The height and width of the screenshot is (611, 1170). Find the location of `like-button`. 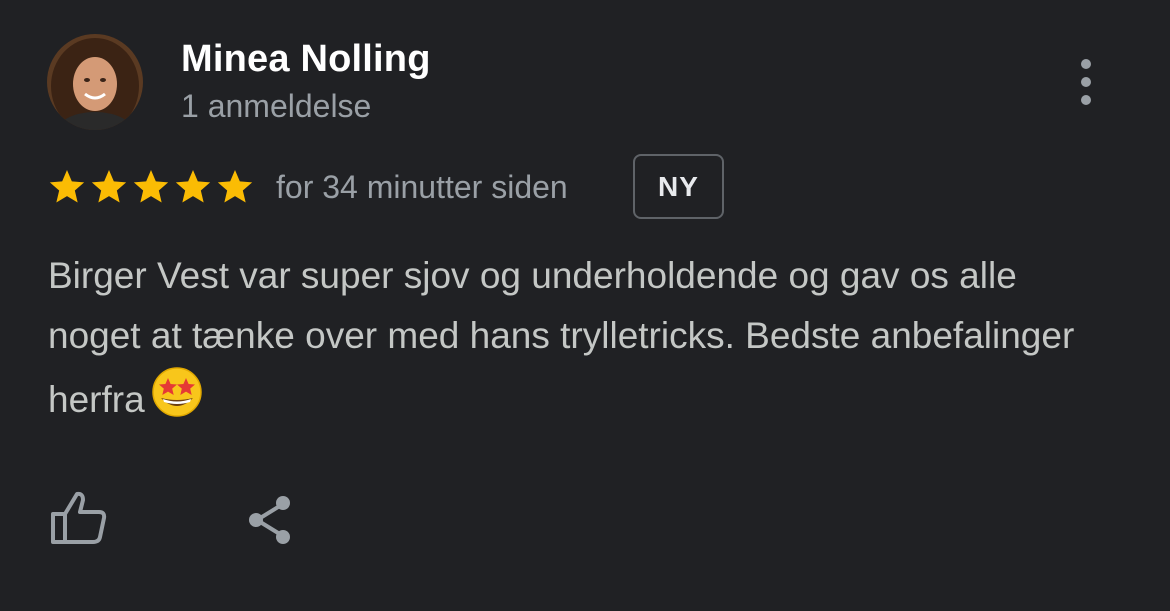

like-button is located at coordinates (79, 518).